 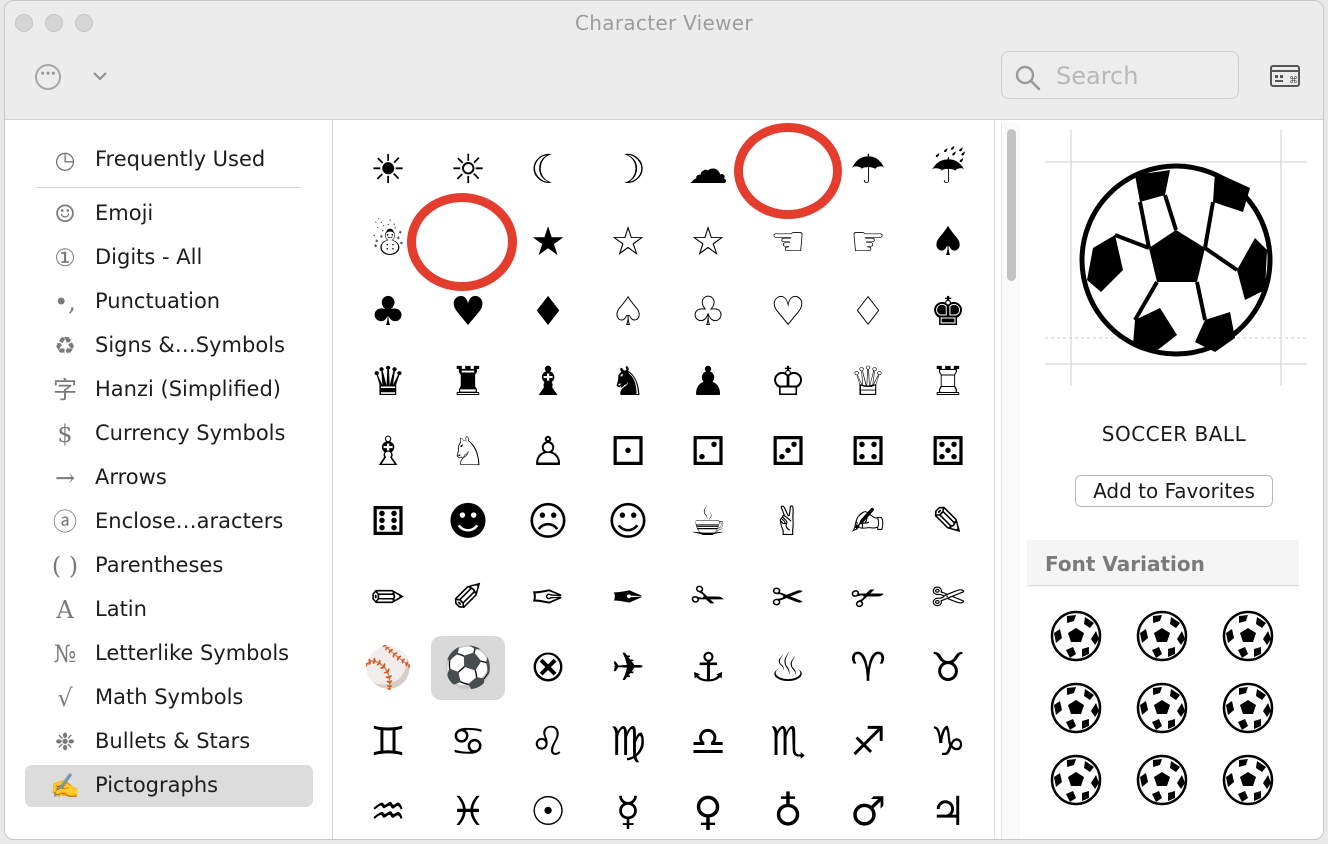 What do you see at coordinates (788, 668) in the screenshot?
I see `character-cell: ♨` at bounding box center [788, 668].